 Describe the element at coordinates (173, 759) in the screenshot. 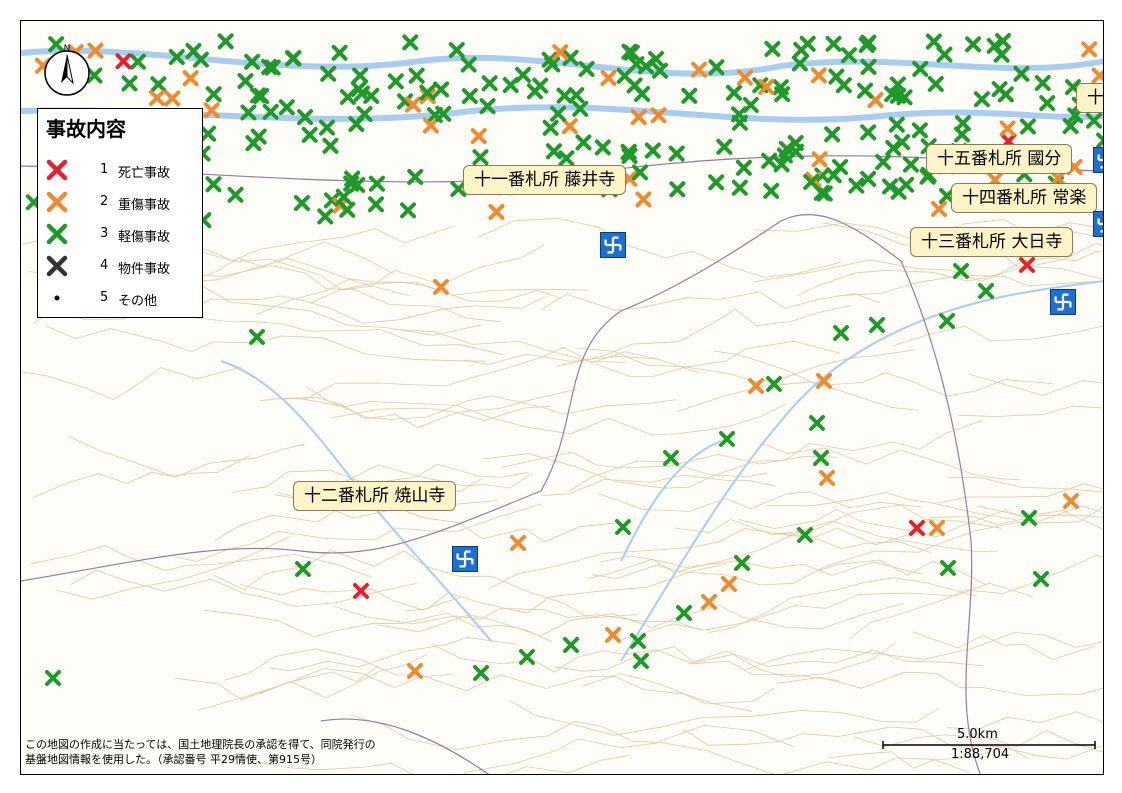

I see `credit-line-2: 基盤地図情報を使用した。（承認番号 平29情使、第915号）` at that location.